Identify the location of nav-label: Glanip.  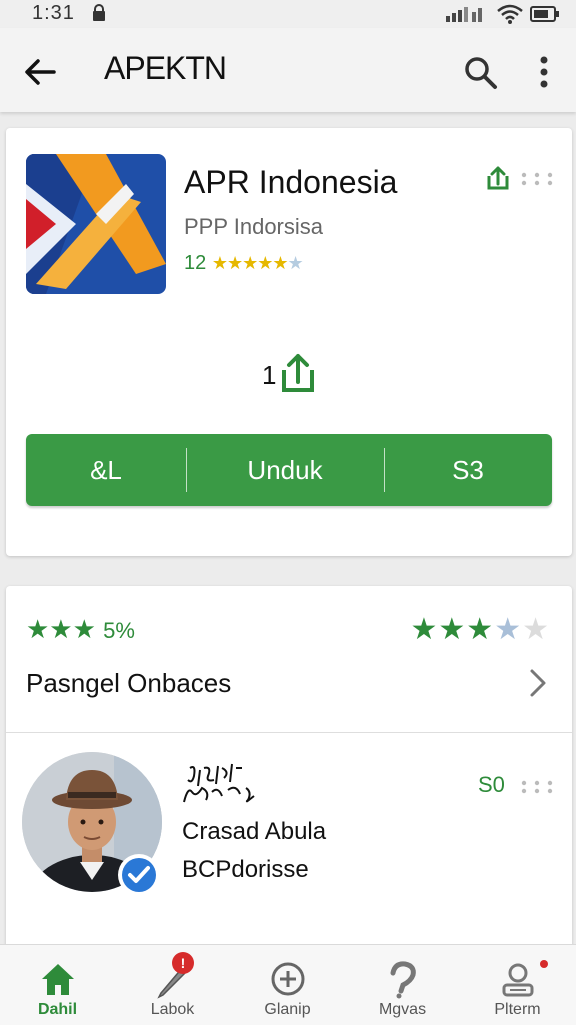
(287, 1009).